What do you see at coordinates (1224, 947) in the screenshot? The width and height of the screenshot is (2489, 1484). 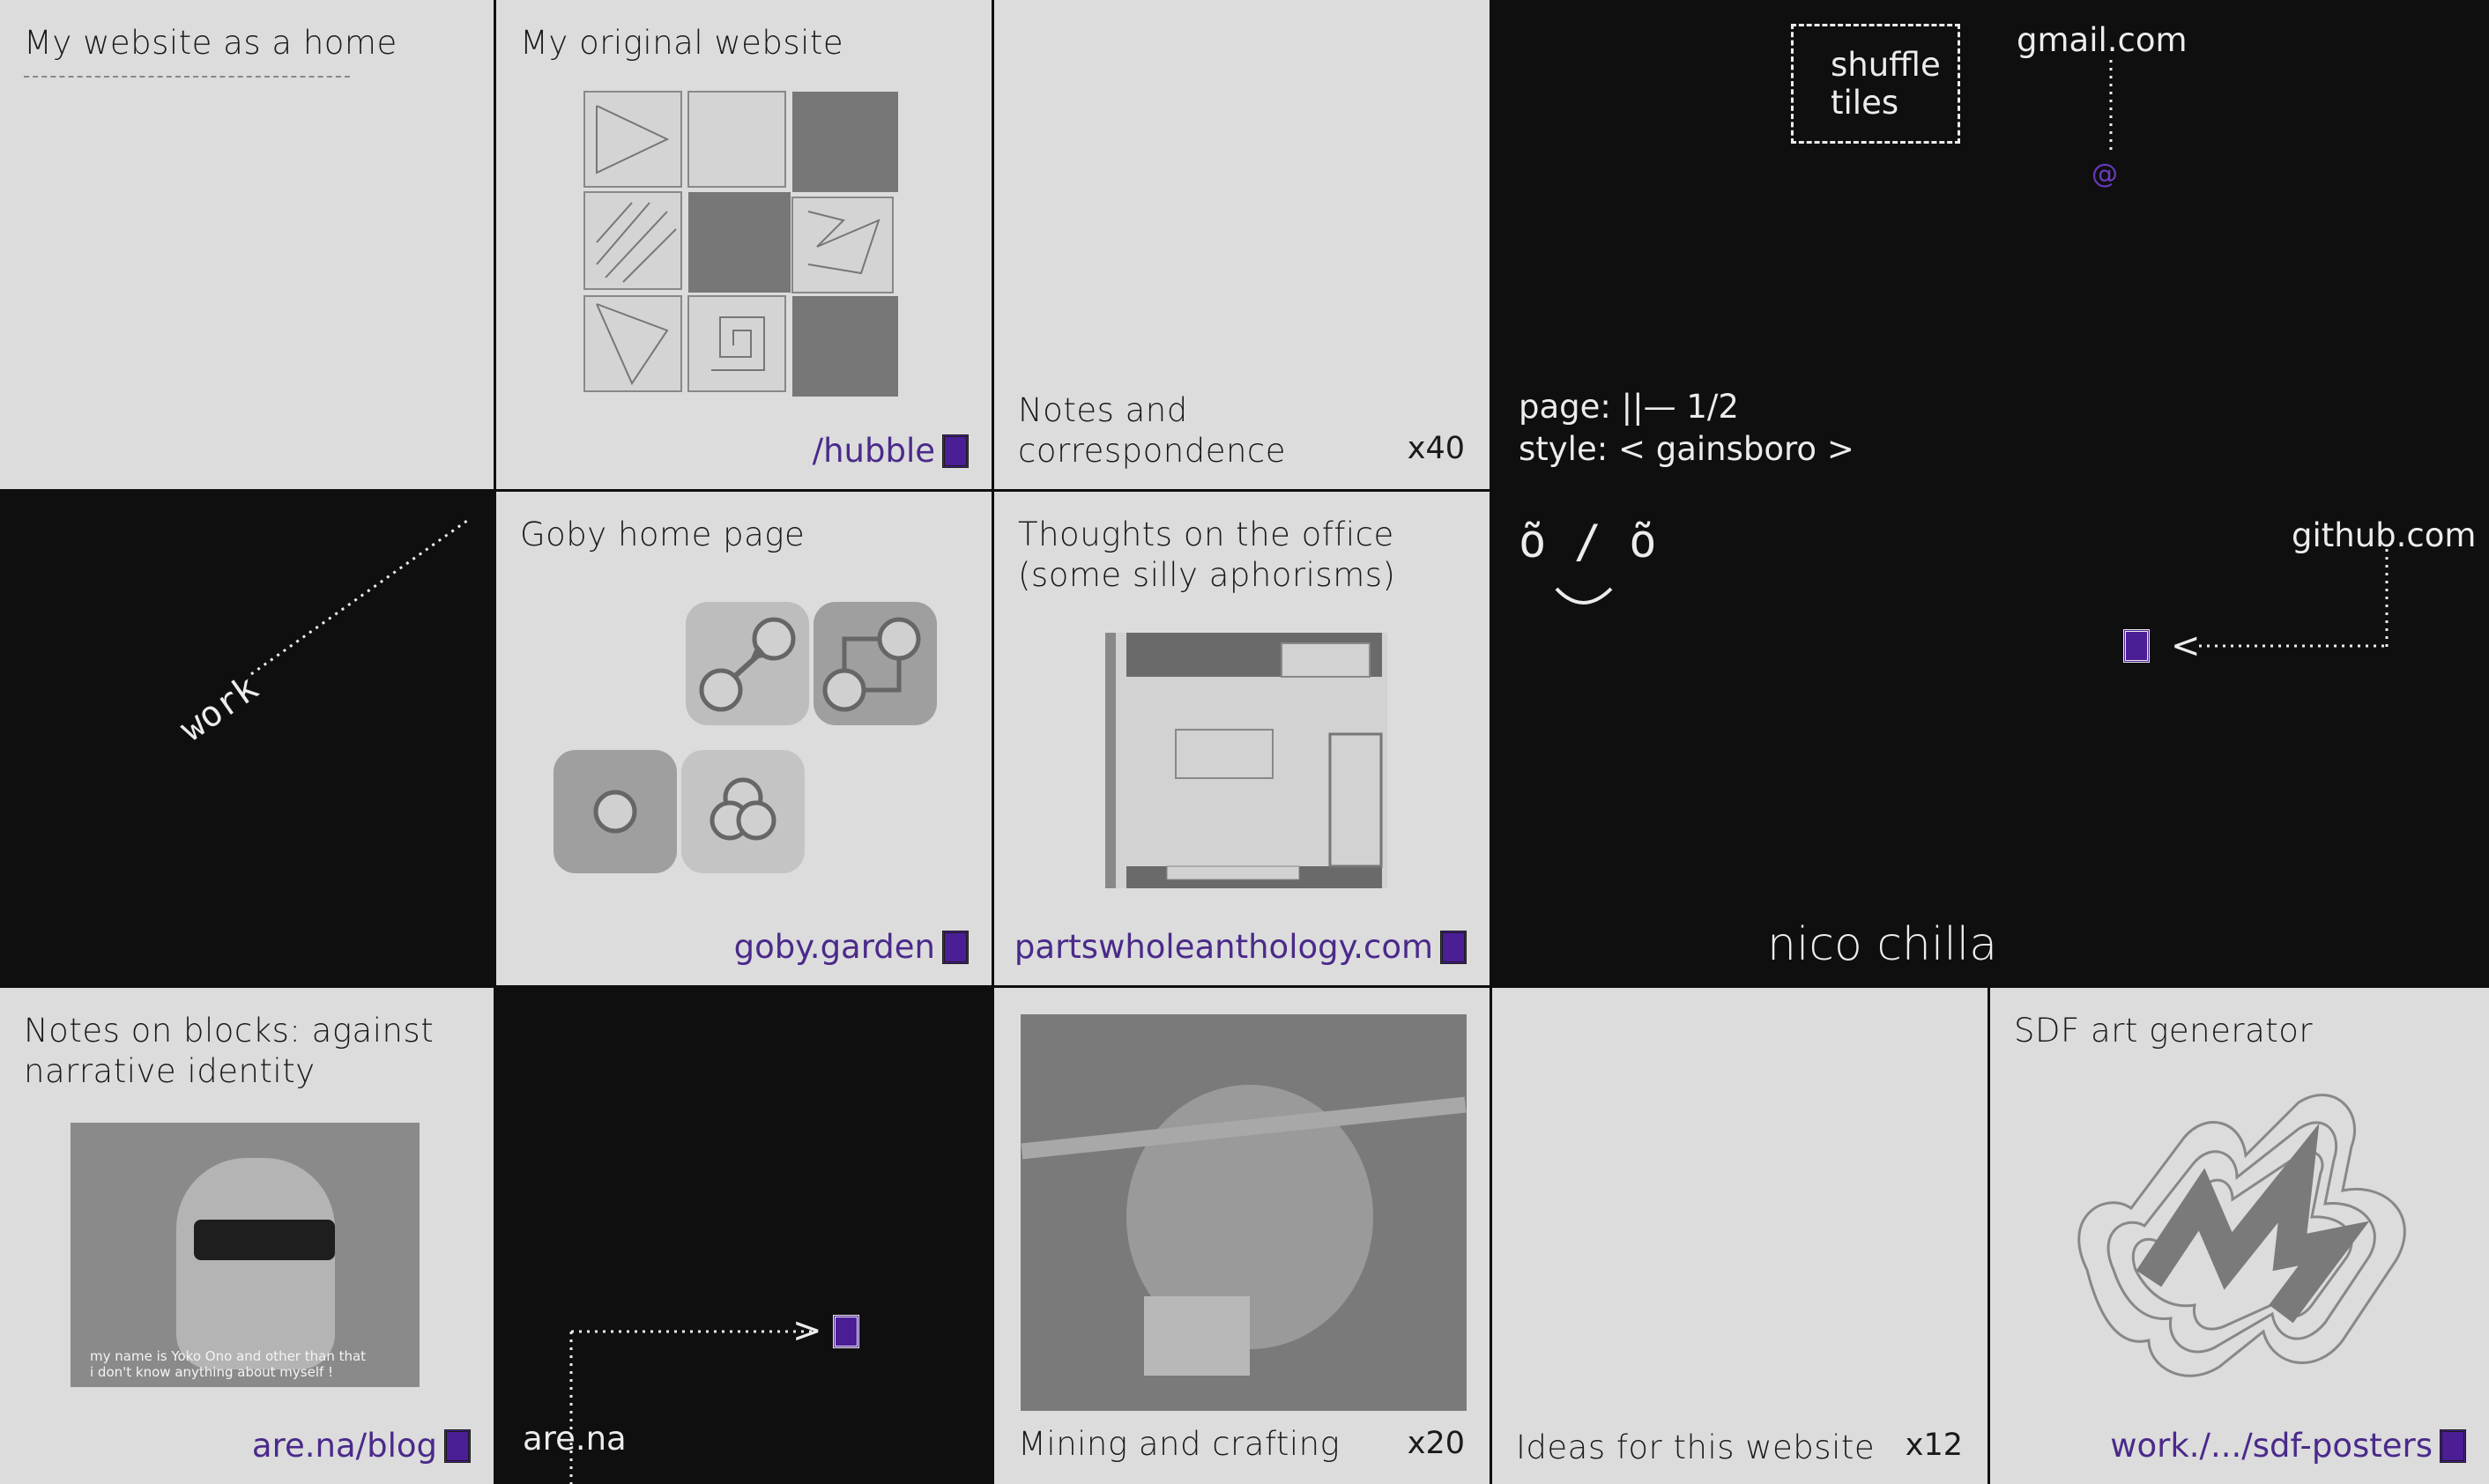 I see `link-text: partswholeanthology.com` at bounding box center [1224, 947].